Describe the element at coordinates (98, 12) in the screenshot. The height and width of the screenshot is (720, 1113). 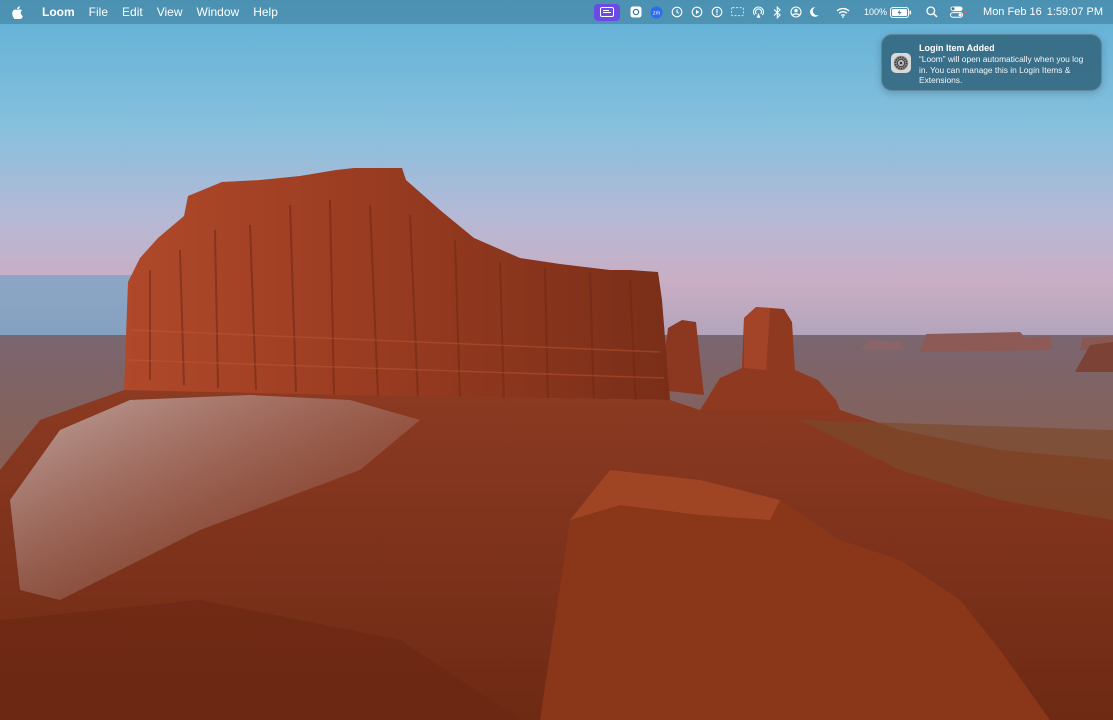
I see `menu-file: File` at that location.